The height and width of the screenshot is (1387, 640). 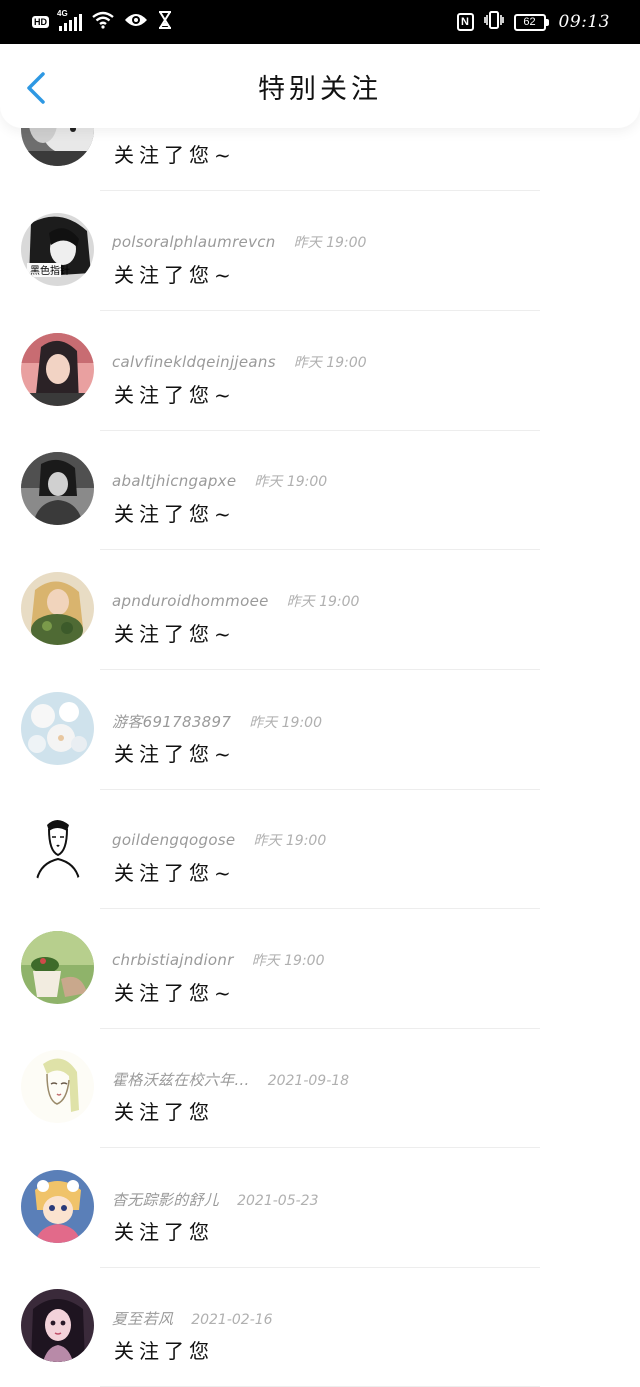 I want to click on item-meta: calvfinekldqeinjjeans 昨天 19:00, so click(x=239, y=362).